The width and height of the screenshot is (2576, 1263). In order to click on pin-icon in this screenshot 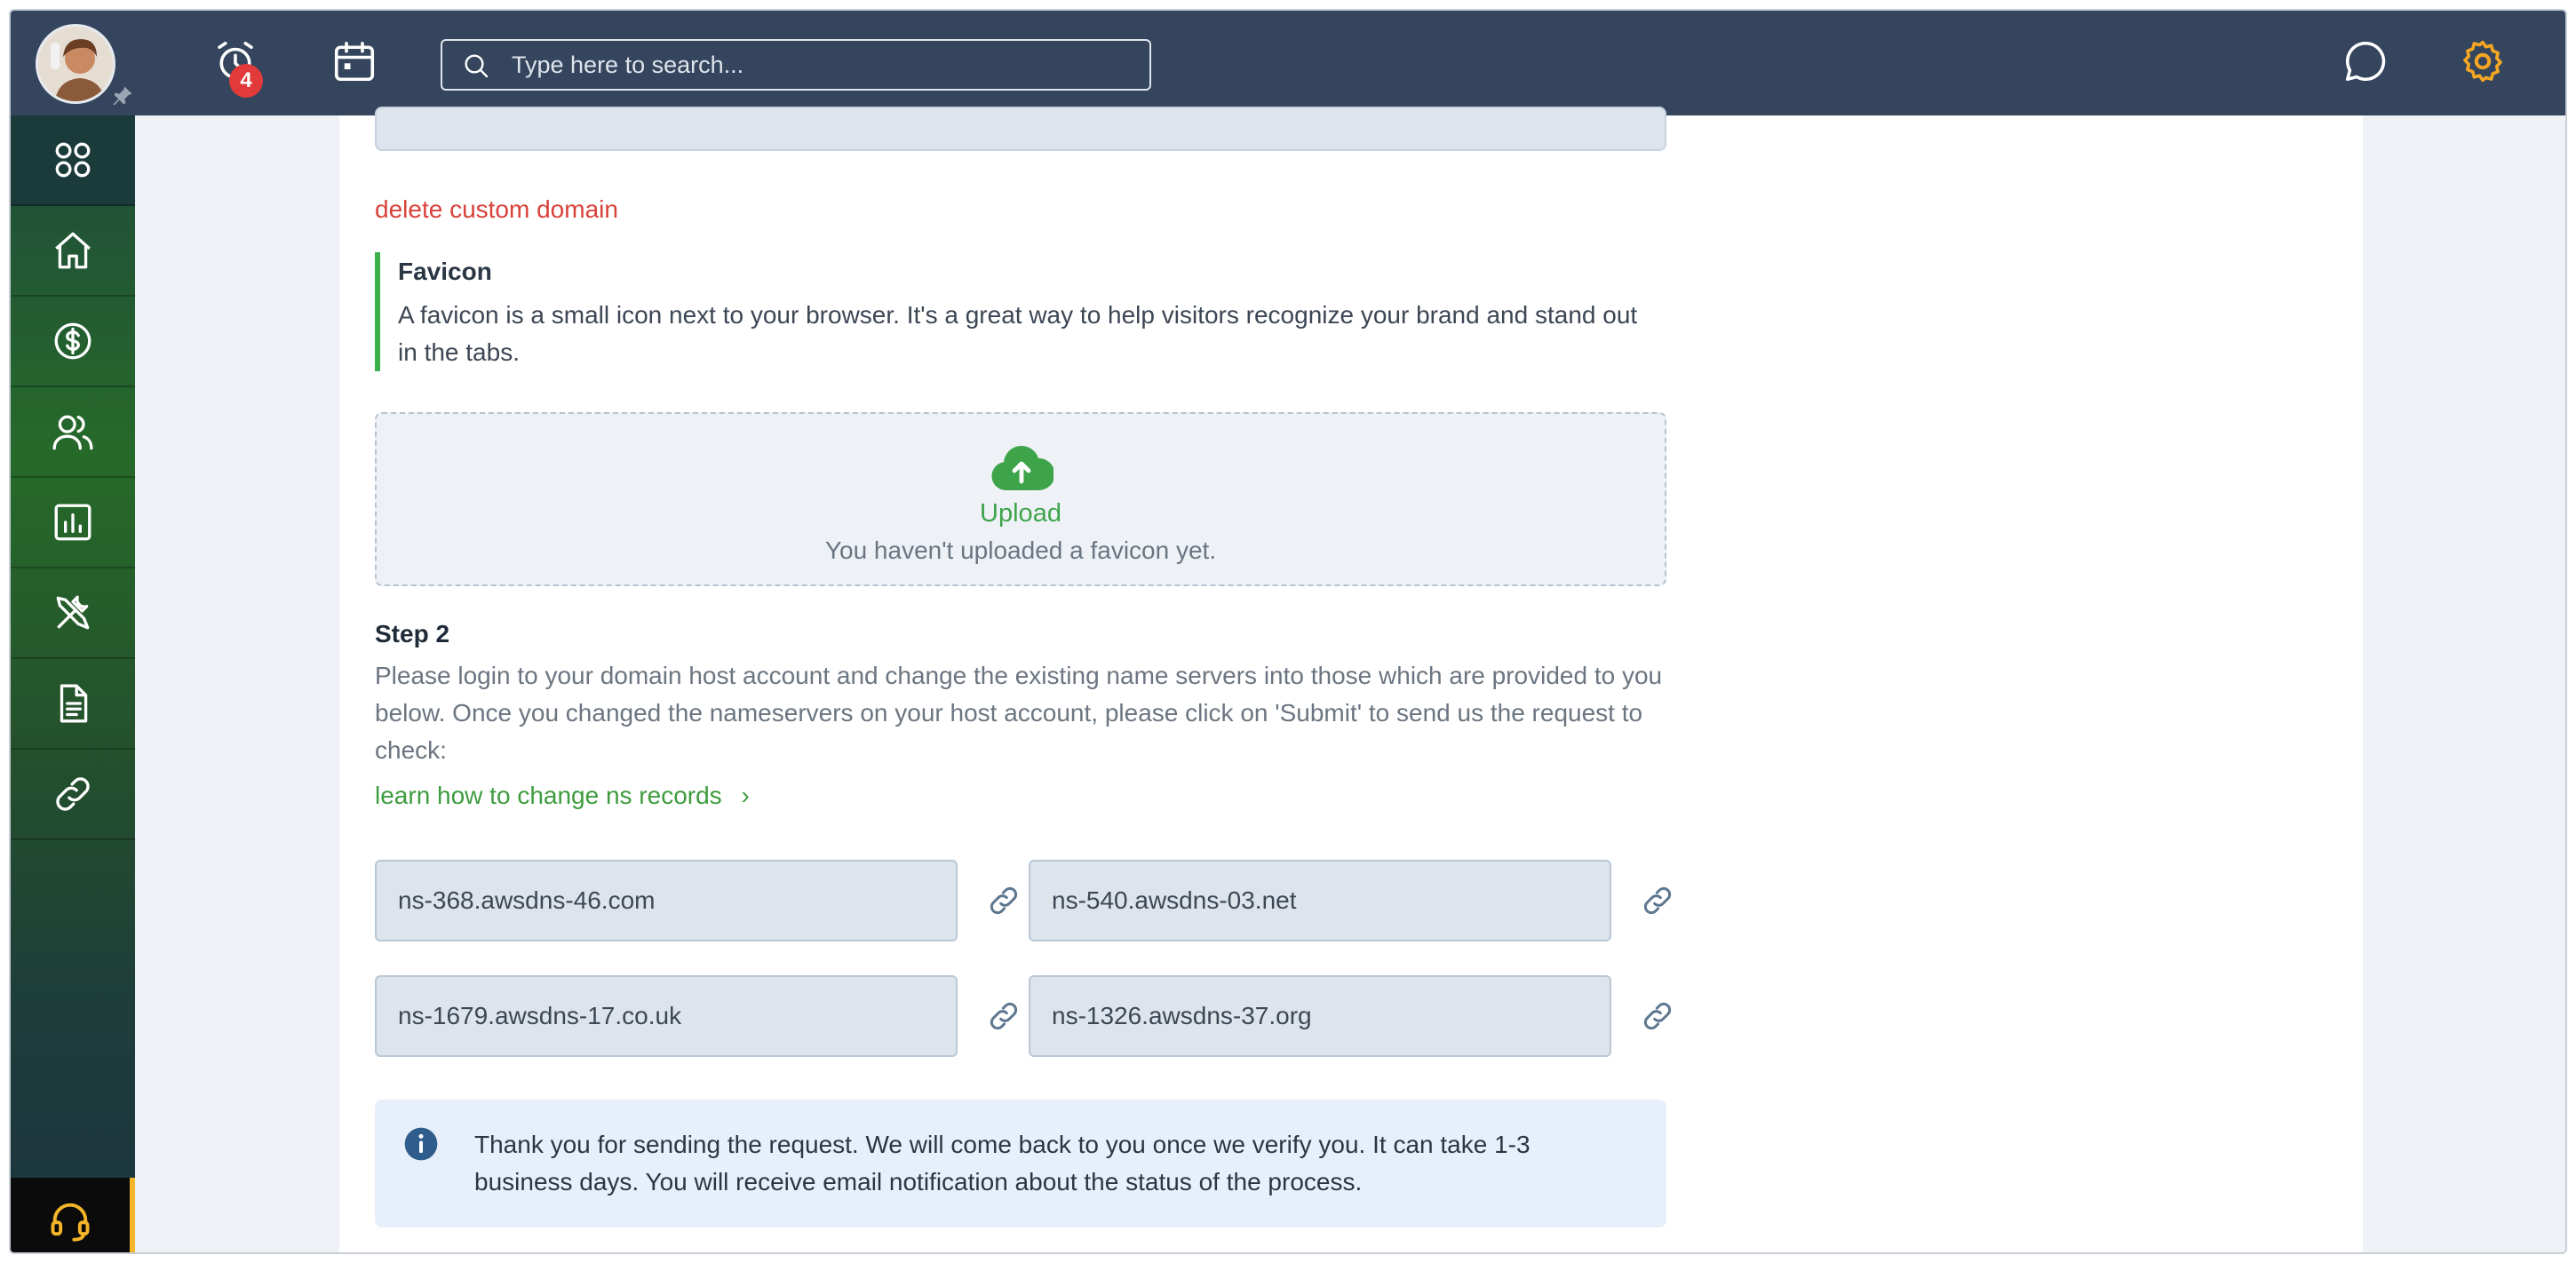, I will do `click(122, 95)`.